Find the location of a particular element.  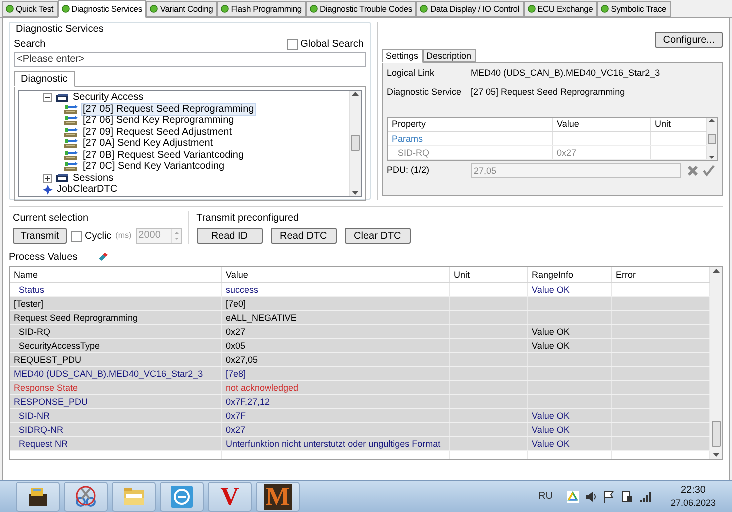

table-row: SIDRQ-NR 0x27 Value OK is located at coordinates (360, 430).